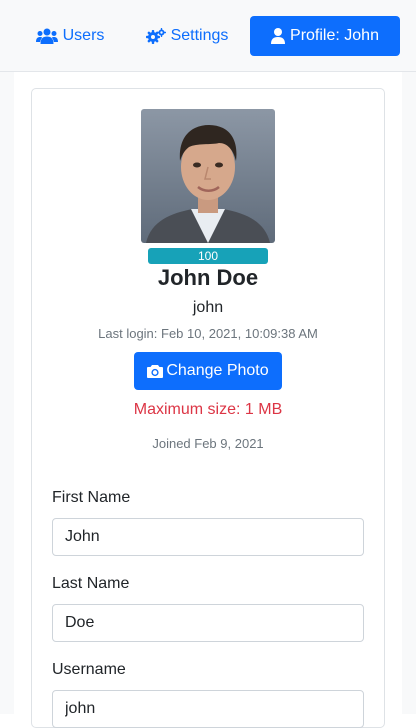 The width and height of the screenshot is (416, 728). Describe the element at coordinates (91, 497) in the screenshot. I see `first-name-label: First Name` at that location.